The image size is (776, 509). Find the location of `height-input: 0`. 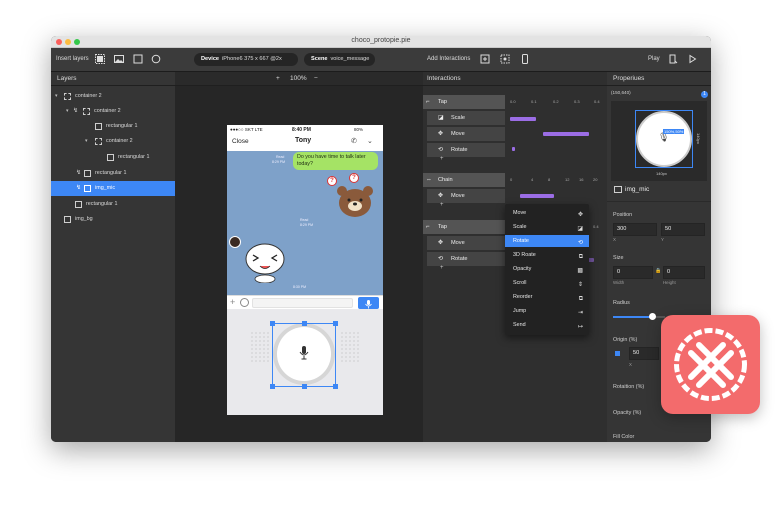

height-input: 0 is located at coordinates (684, 272).